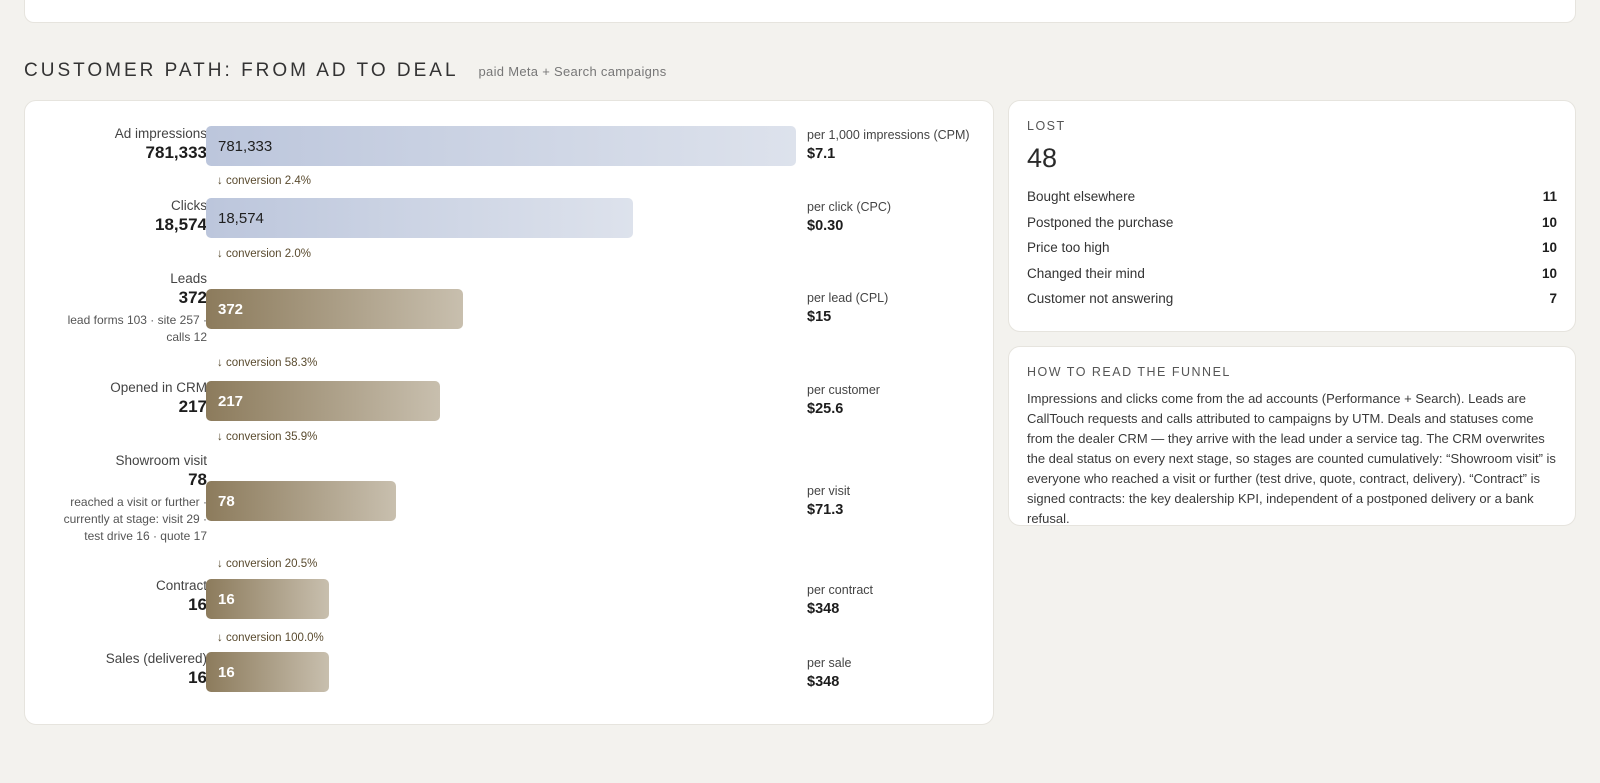 Image resolution: width=1600 pixels, height=783 pixels. I want to click on cost-showroom: per visit $71.3, so click(828, 501).